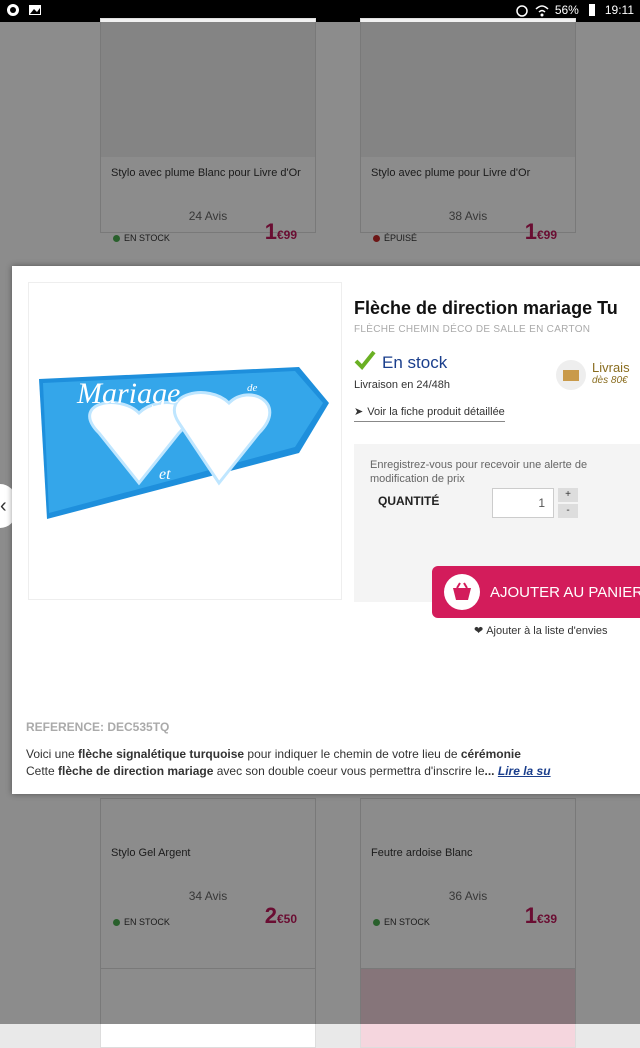 This screenshot has height=1048, width=640. What do you see at coordinates (98, 727) in the screenshot?
I see `product-reference: REFERENCE: DEC535TQ` at bounding box center [98, 727].